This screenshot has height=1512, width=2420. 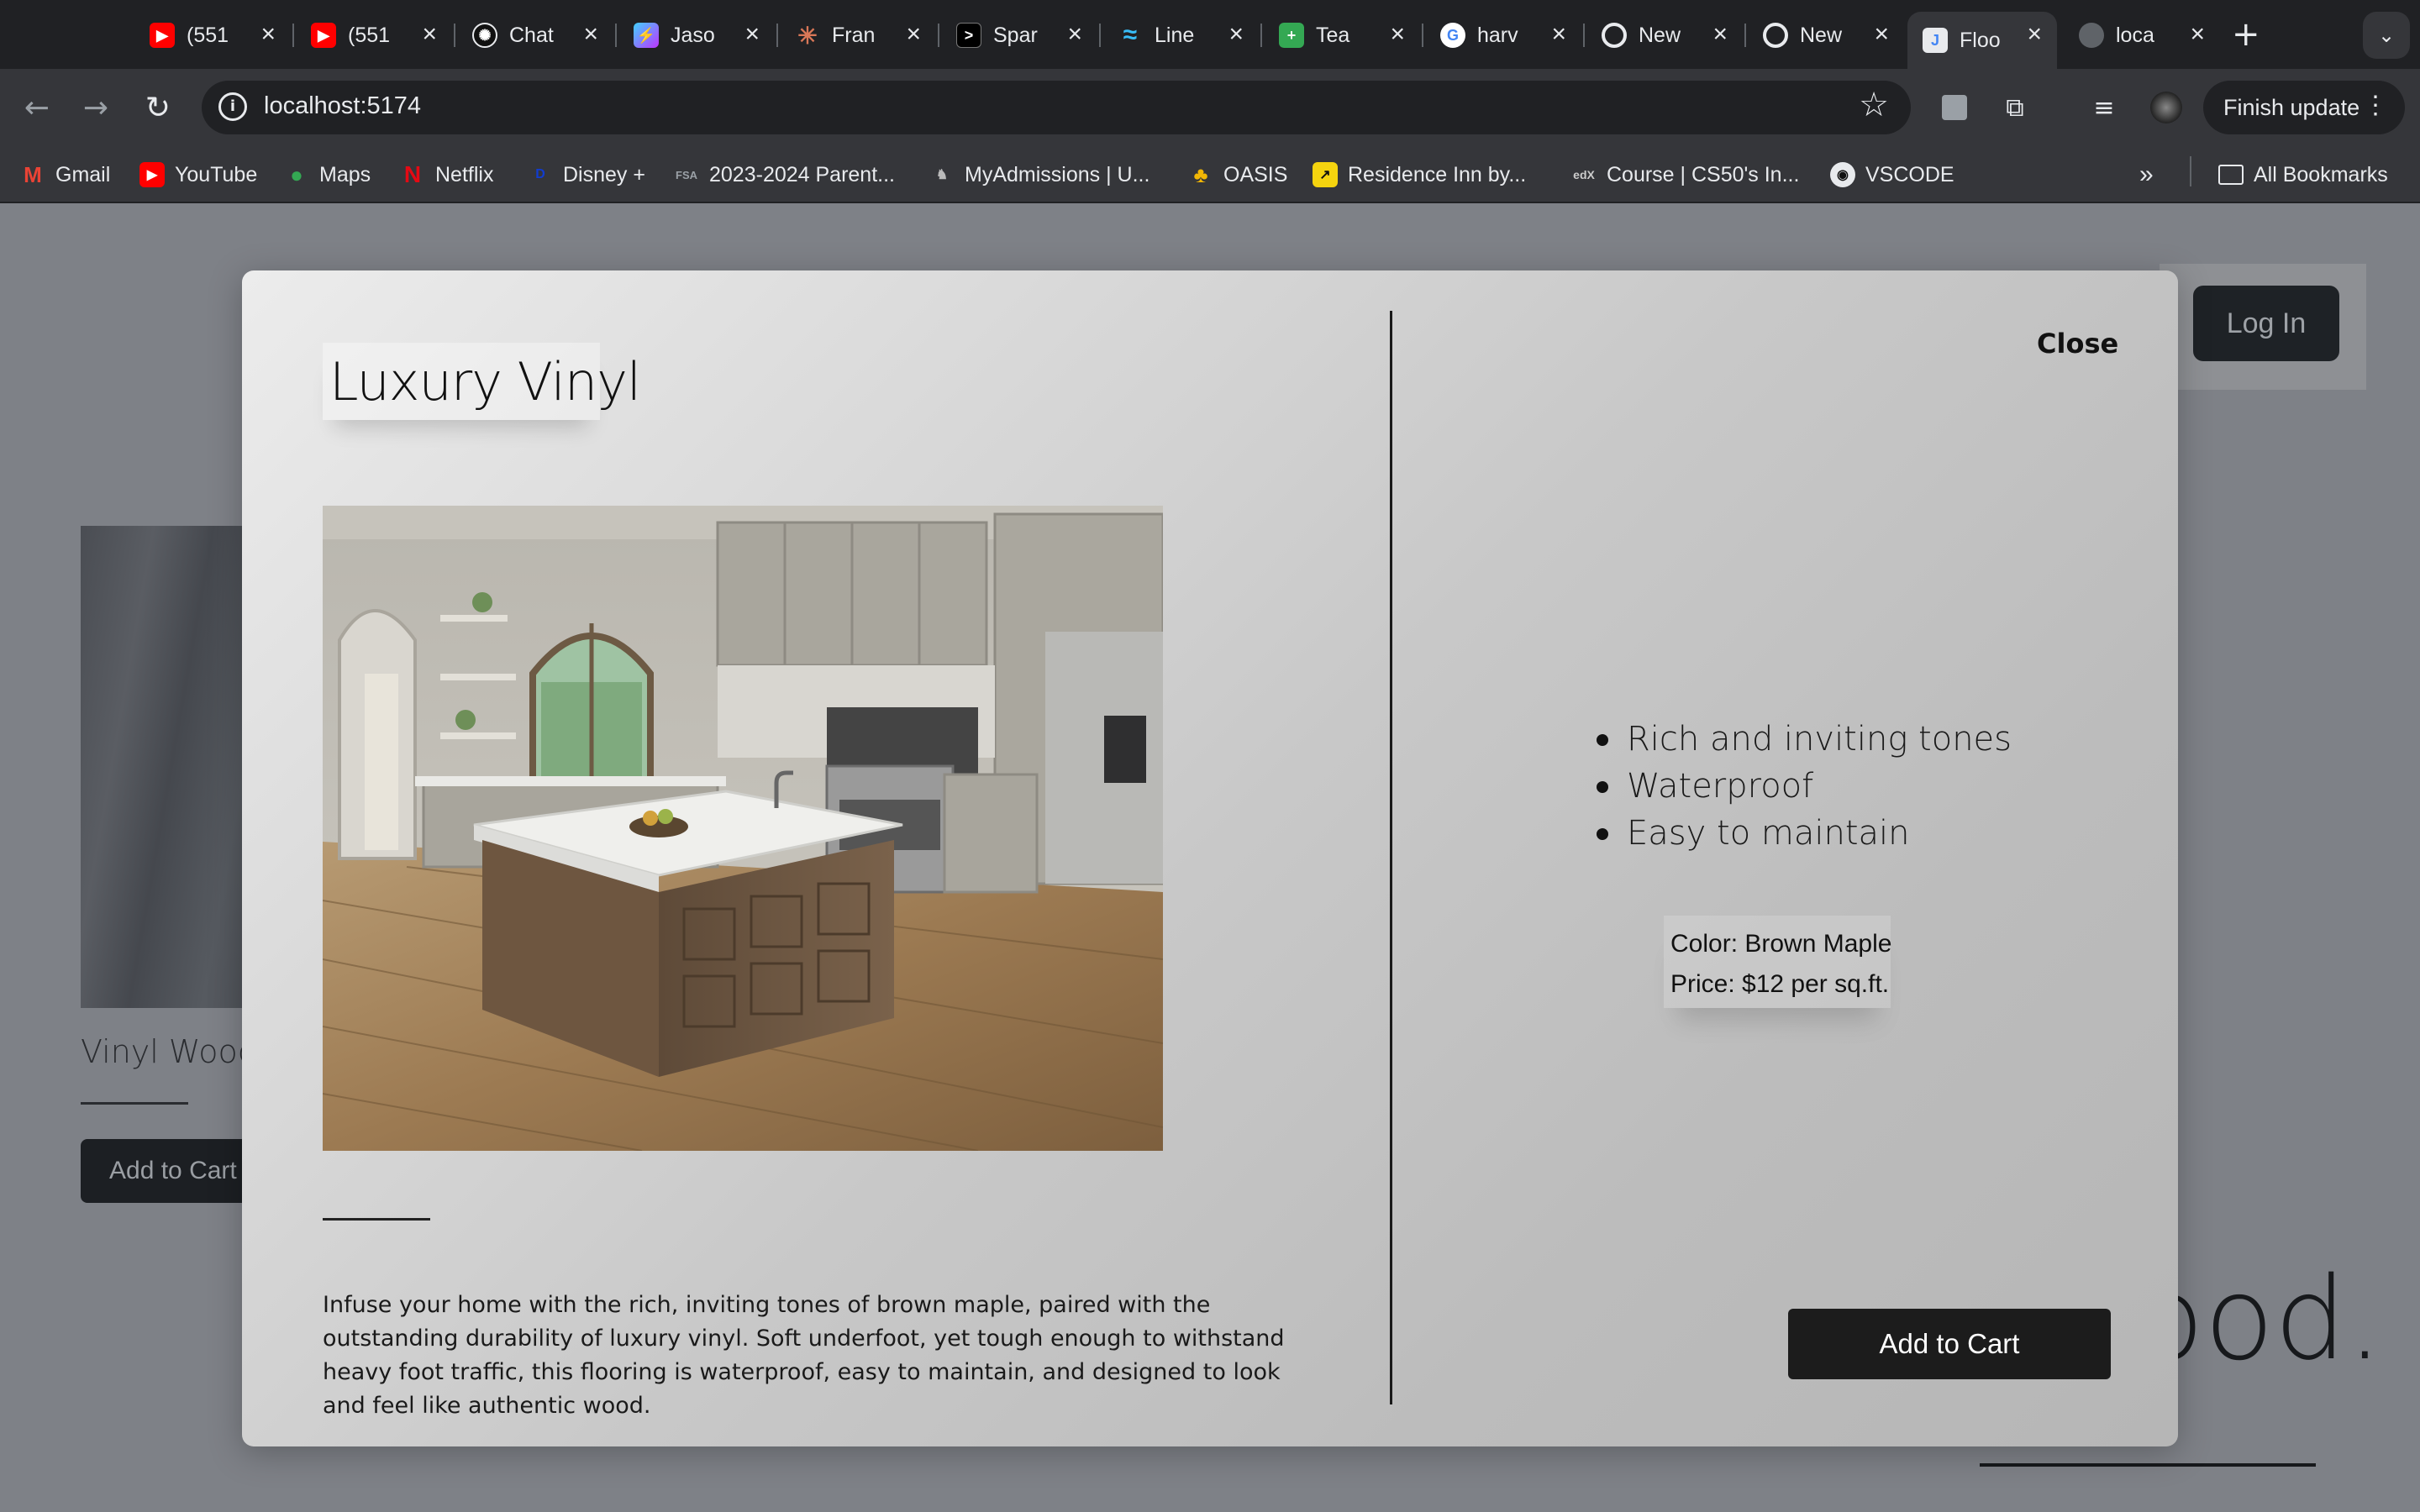 What do you see at coordinates (1935, 40) in the screenshot?
I see `page-icon: J` at bounding box center [1935, 40].